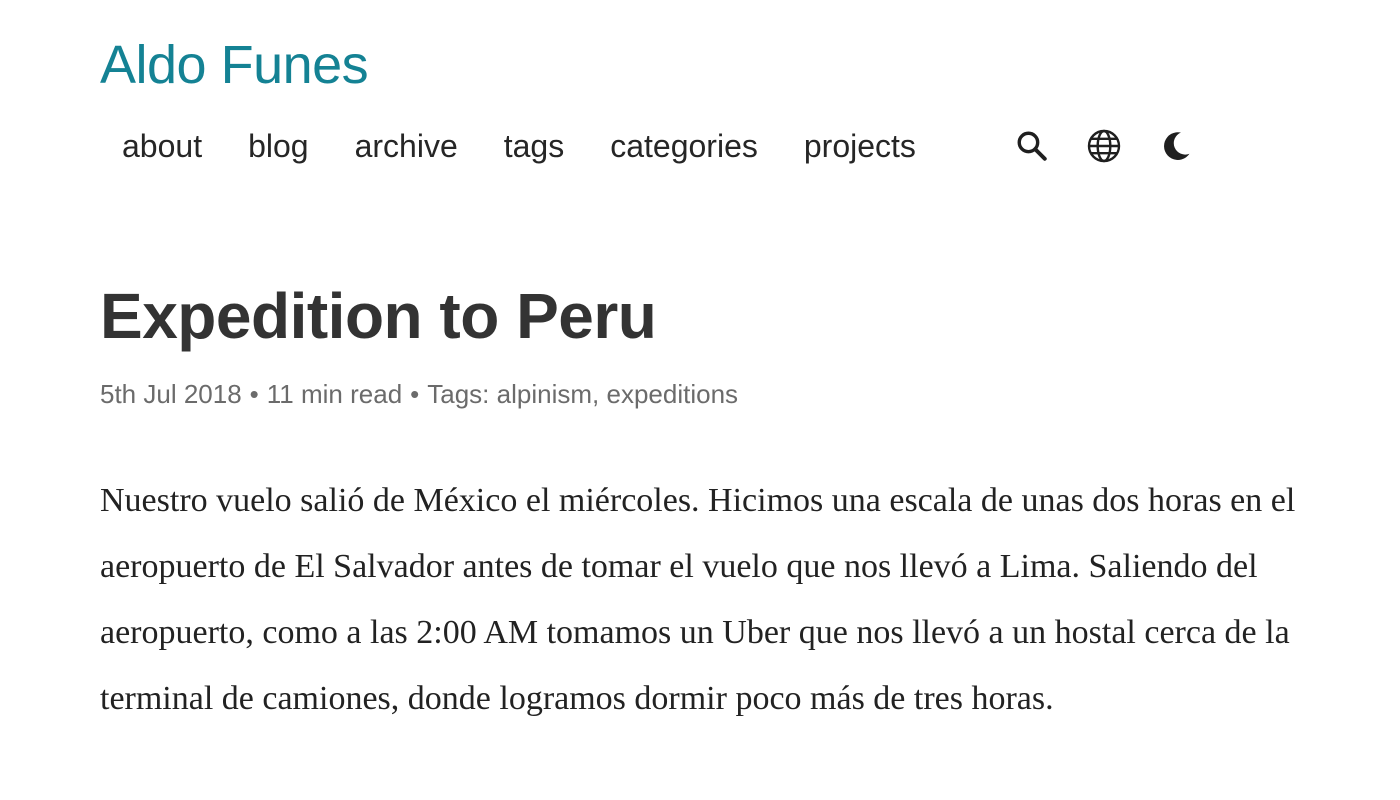 The height and width of the screenshot is (800, 1400). Describe the element at coordinates (684, 146) in the screenshot. I see `nav-item-categories: categories` at that location.